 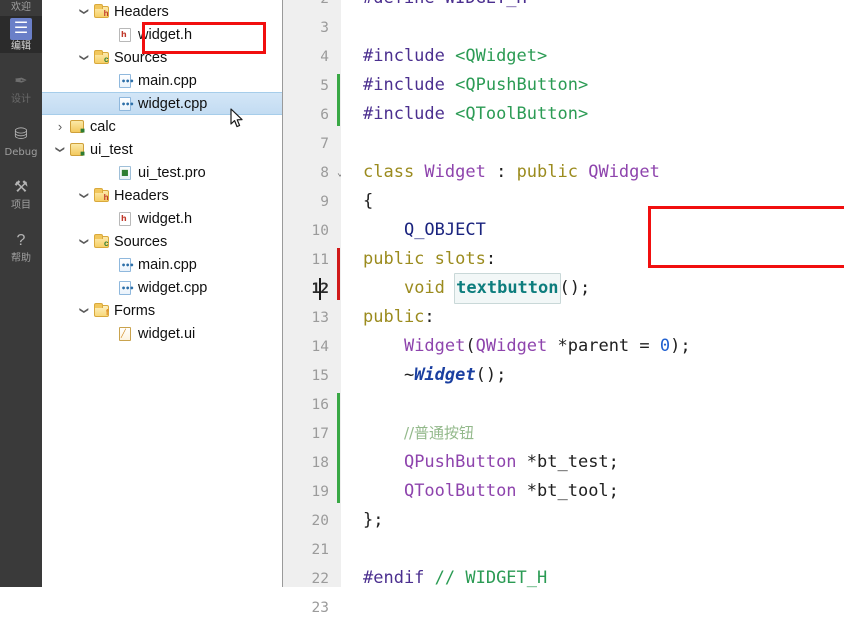 I want to click on chevron-right-icon: ›, so click(x=60, y=126).